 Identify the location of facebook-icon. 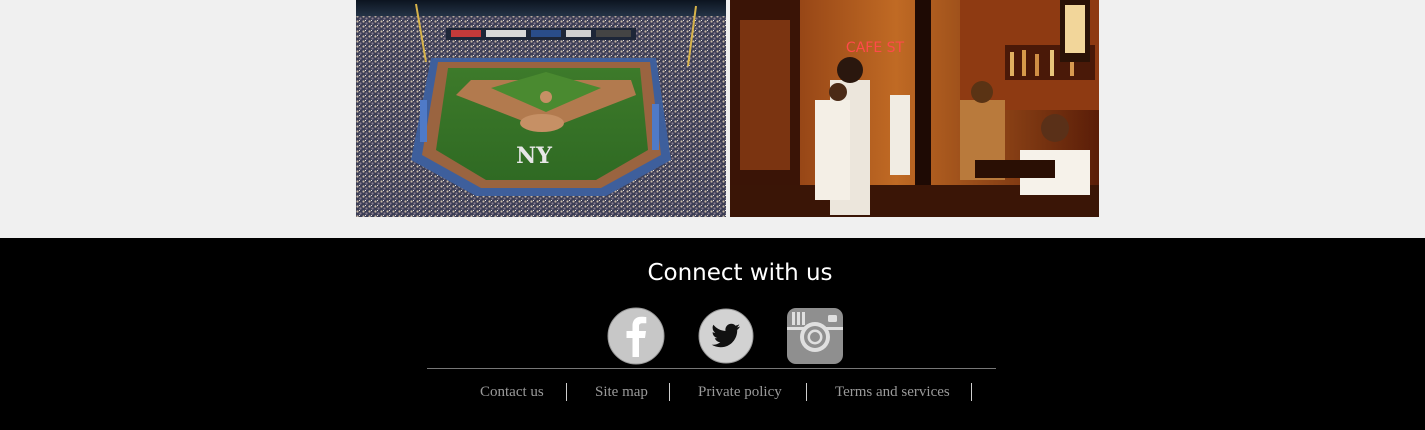
(636, 336).